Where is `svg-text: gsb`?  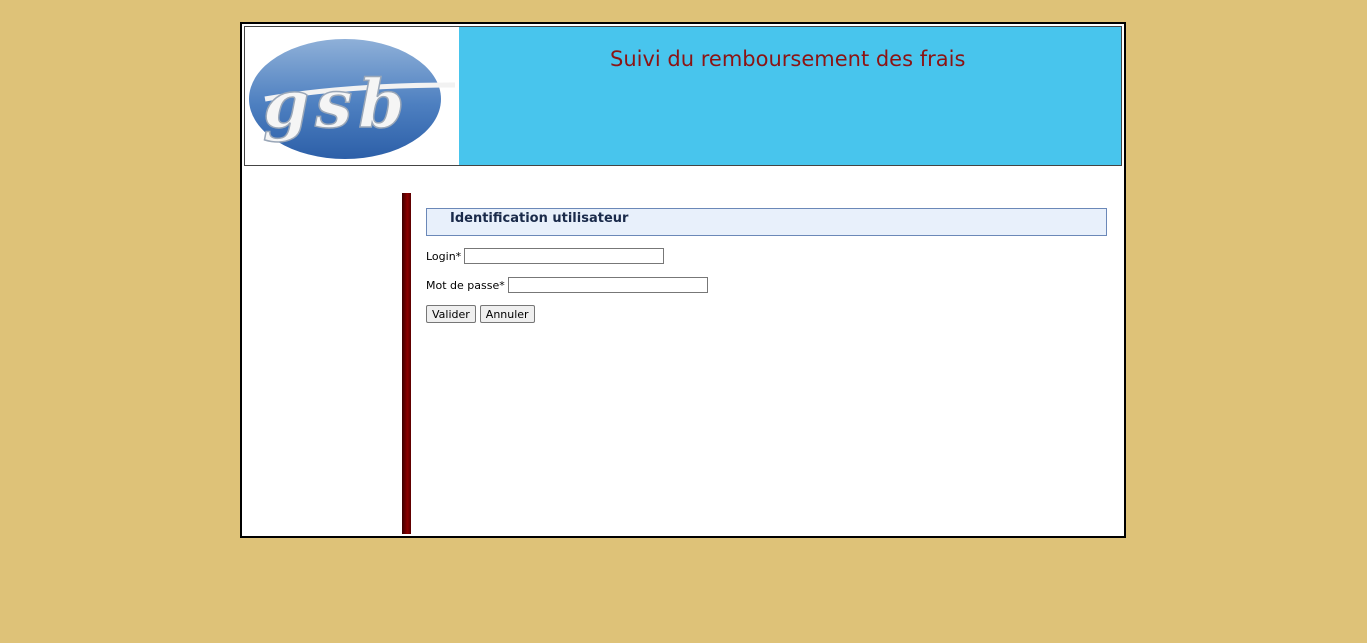
svg-text: gsb is located at coordinates (336, 104).